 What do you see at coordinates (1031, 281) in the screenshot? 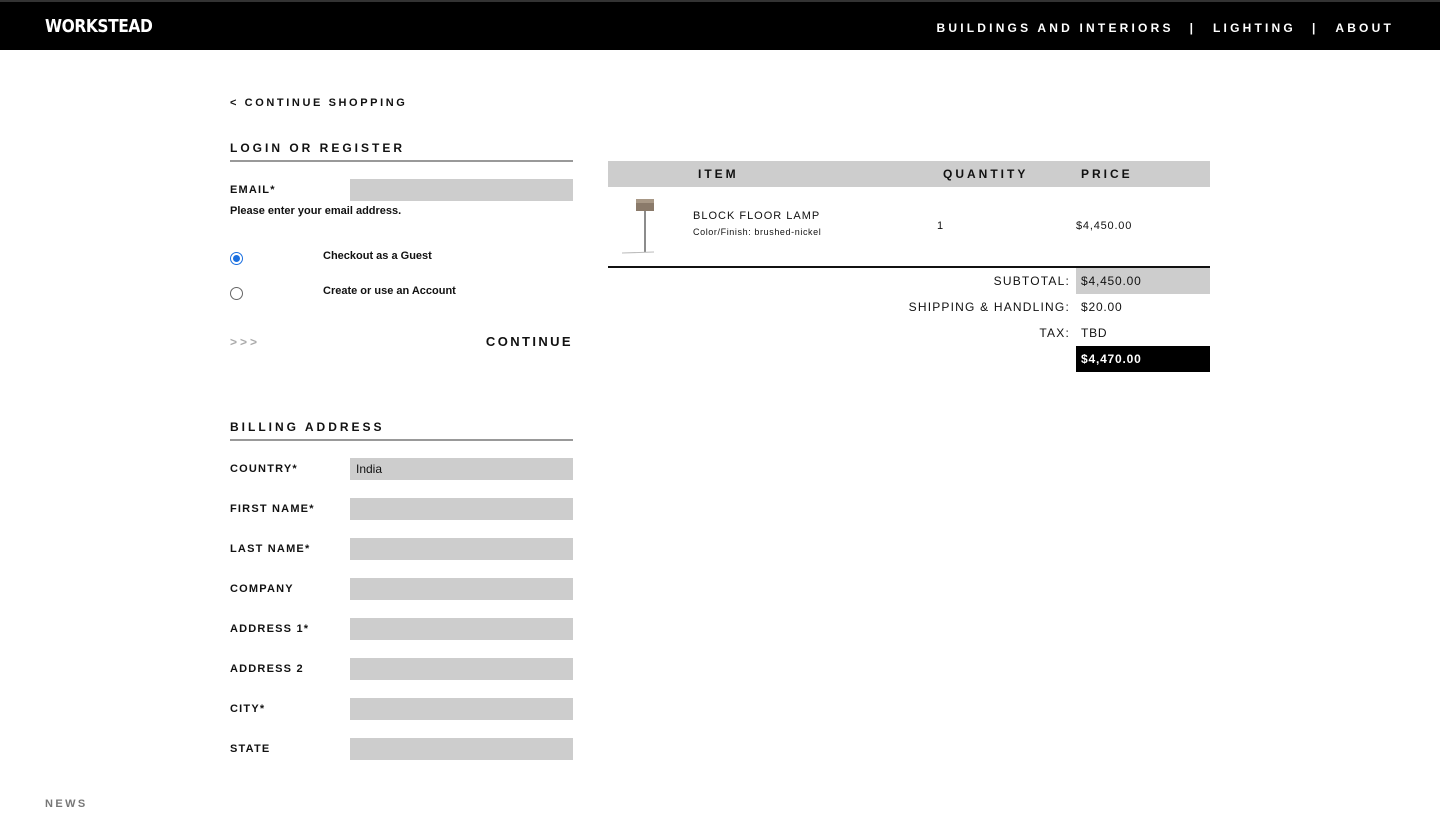
I see `subtotal-label: SUBTOTAL:` at bounding box center [1031, 281].